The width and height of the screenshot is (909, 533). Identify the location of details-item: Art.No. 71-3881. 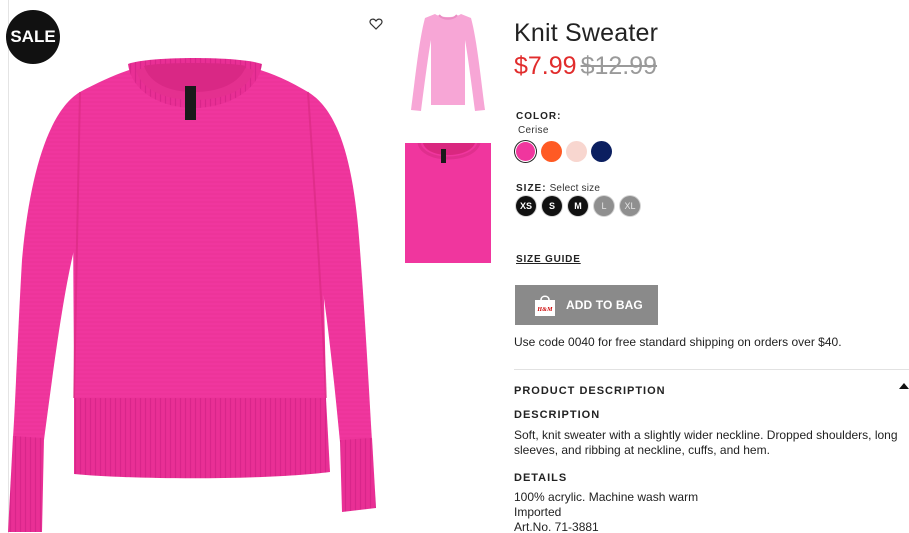
(556, 526).